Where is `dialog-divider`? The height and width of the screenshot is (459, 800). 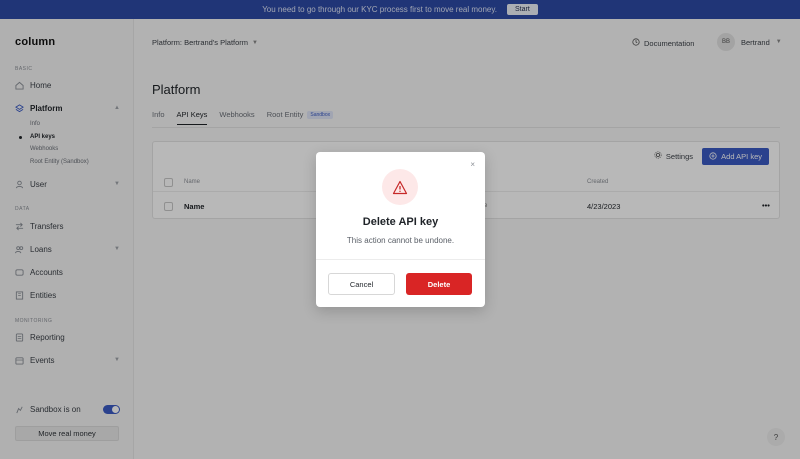
dialog-divider is located at coordinates (400, 259).